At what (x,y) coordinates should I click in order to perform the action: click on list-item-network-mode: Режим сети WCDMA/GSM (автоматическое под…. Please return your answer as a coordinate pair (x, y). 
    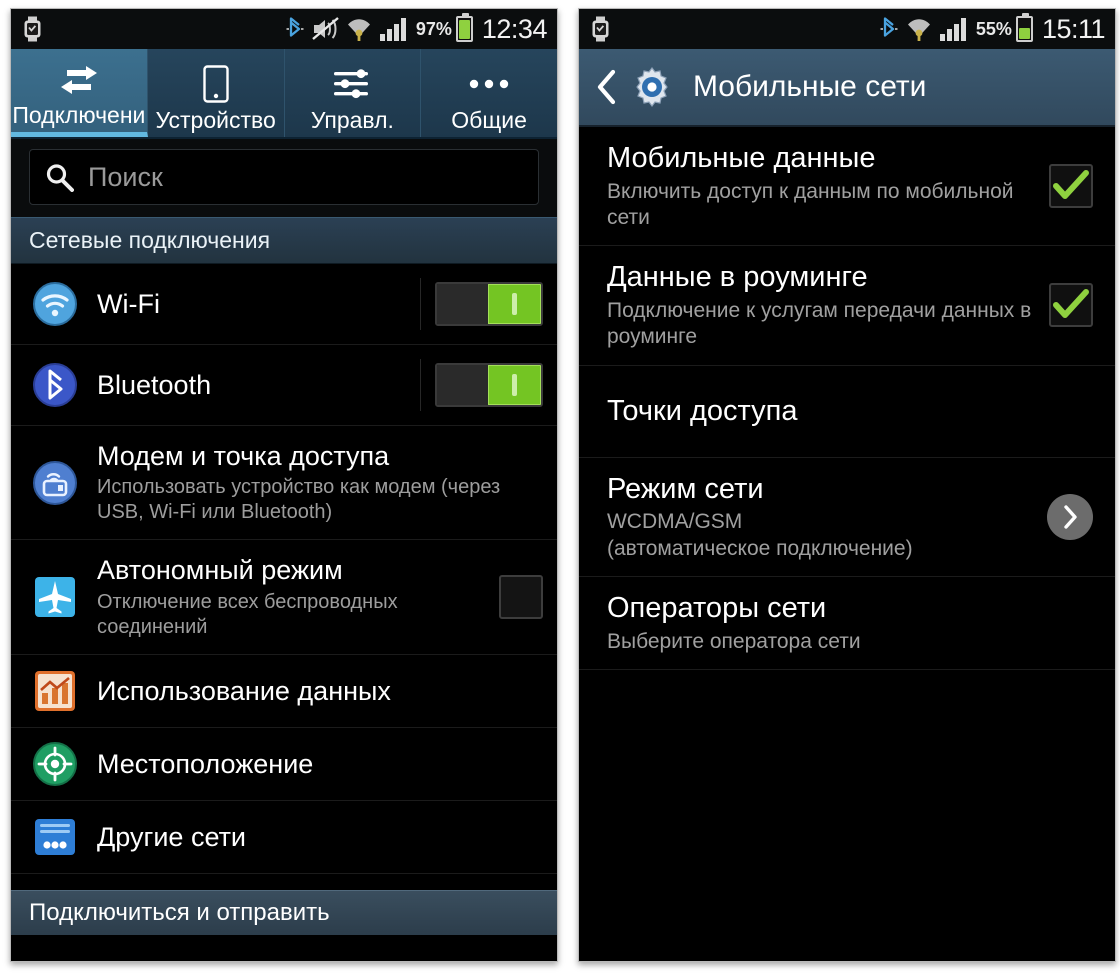
    Looking at the image, I should click on (846, 517).